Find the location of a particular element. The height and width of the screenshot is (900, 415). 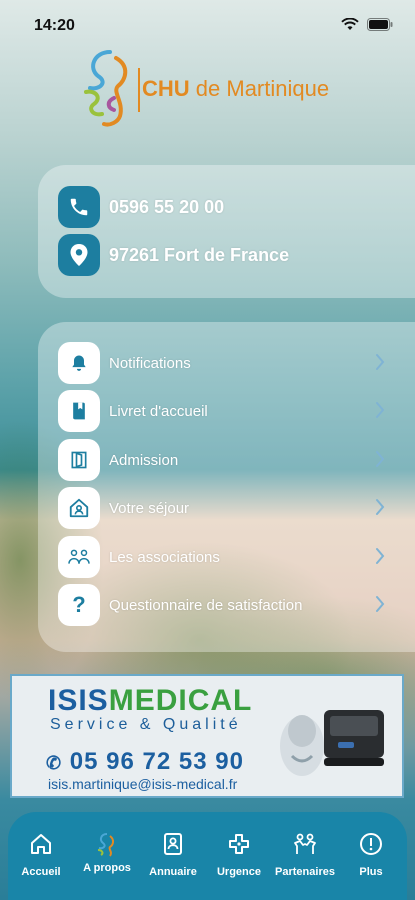

menu-item-label: Questionnaire de satisfaction is located at coordinates (206, 605).